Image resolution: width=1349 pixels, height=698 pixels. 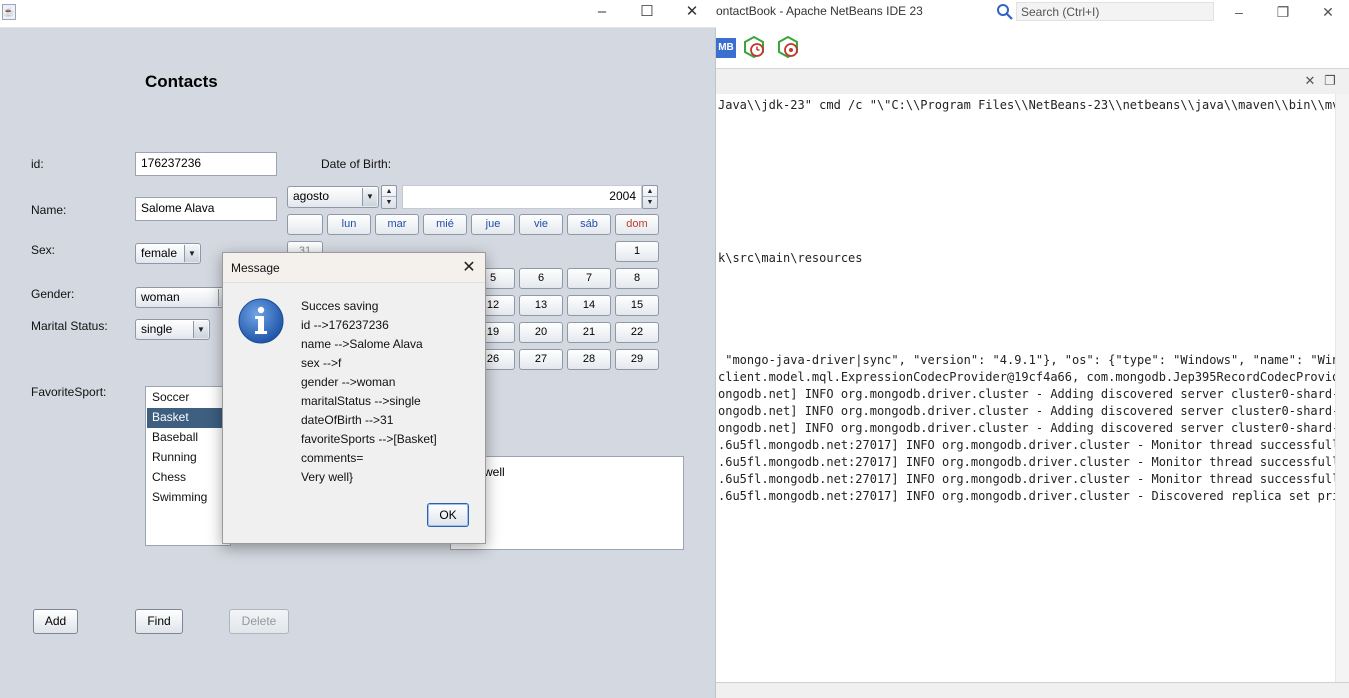 I want to click on dialog-message-line: favoriteSports -->[Basket], so click(x=369, y=439).